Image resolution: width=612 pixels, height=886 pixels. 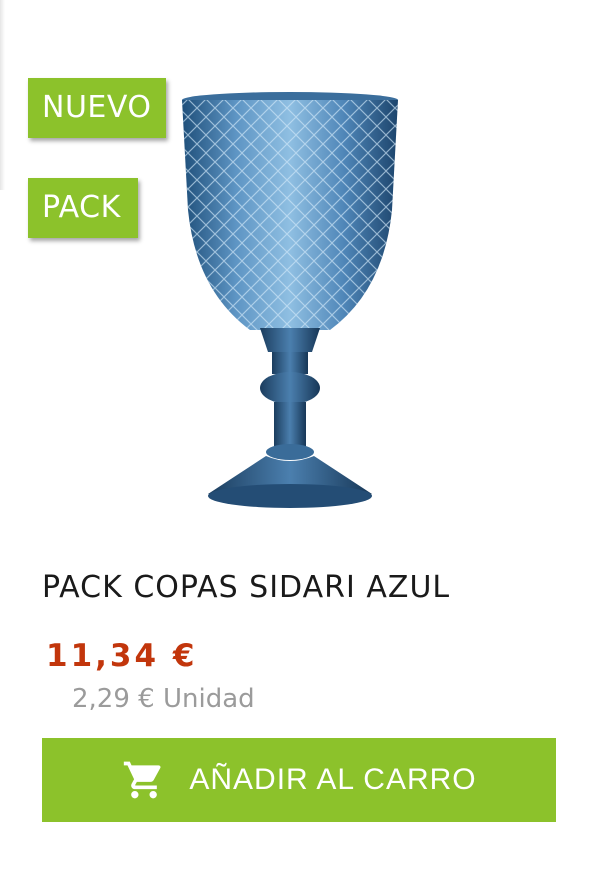 What do you see at coordinates (142, 780) in the screenshot?
I see `cart-icon` at bounding box center [142, 780].